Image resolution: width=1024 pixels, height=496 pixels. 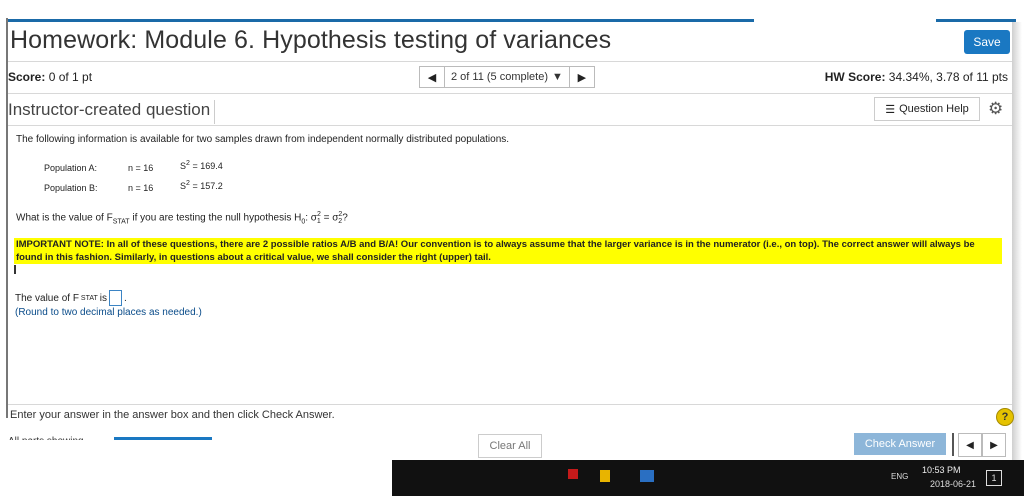 What do you see at coordinates (121, 222) in the screenshot?
I see `prompt-sub: STAT` at bounding box center [121, 222].